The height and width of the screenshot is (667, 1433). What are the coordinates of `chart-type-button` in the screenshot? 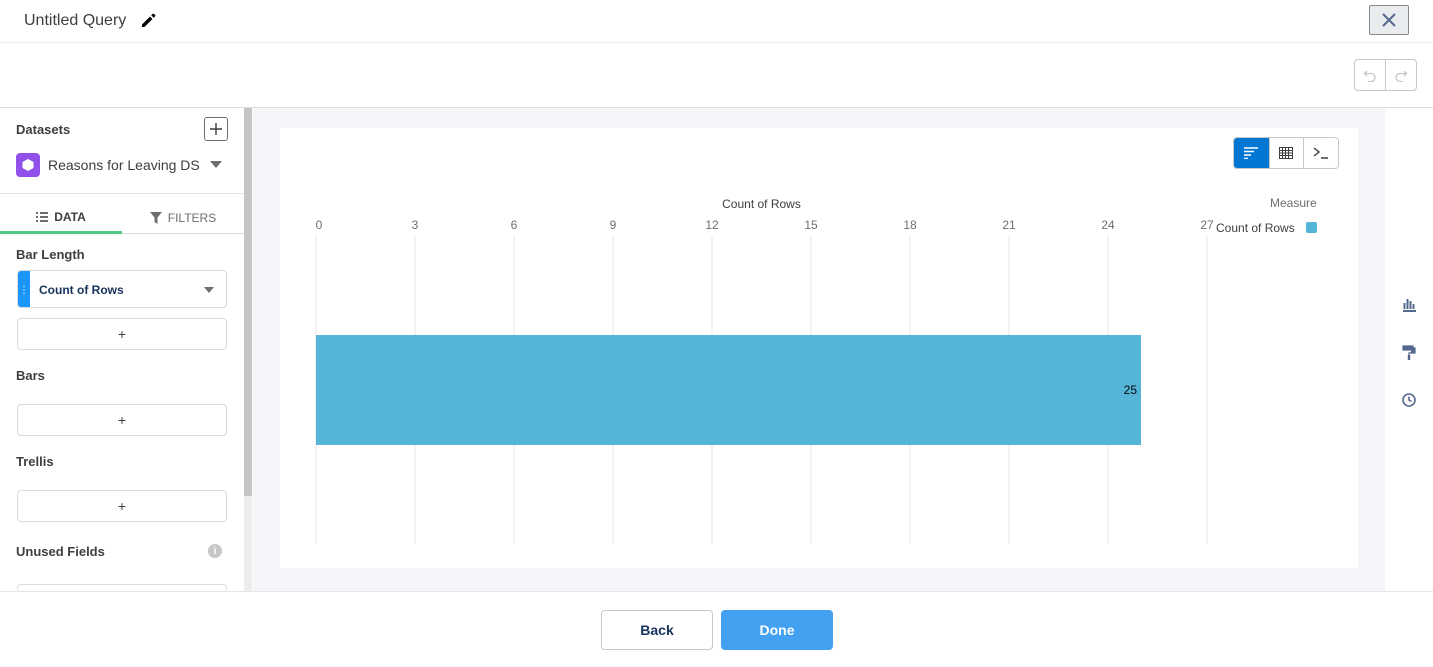 It's located at (1409, 304).